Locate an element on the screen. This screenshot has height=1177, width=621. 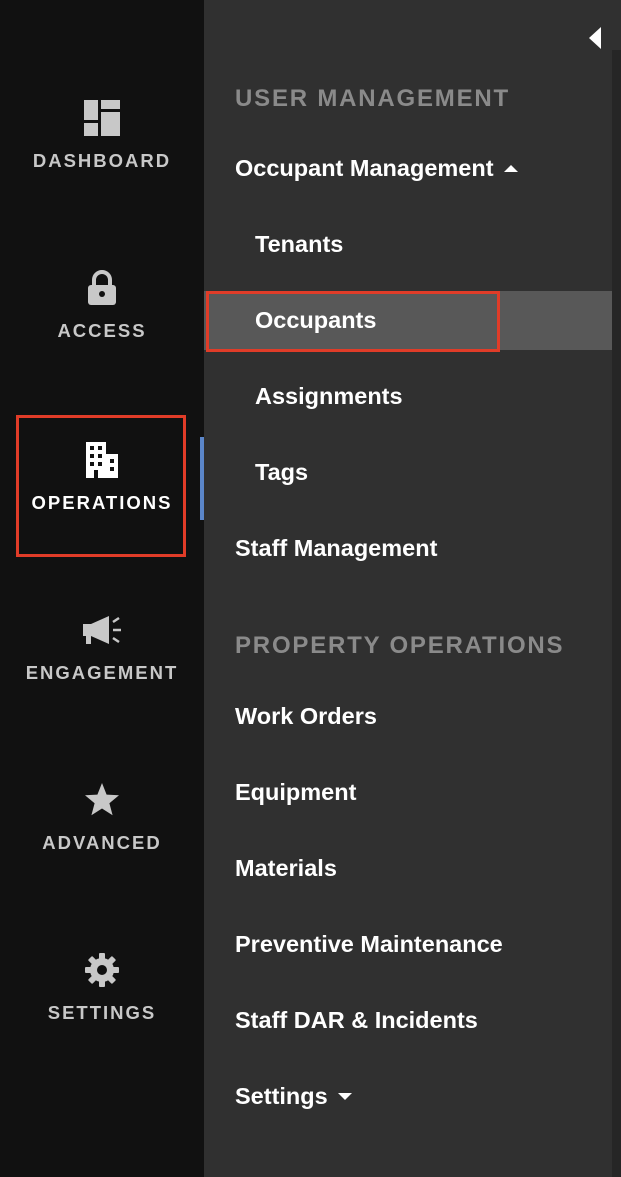
menu-item-occupant-management: Occupant Management is located at coordinates (376, 168).